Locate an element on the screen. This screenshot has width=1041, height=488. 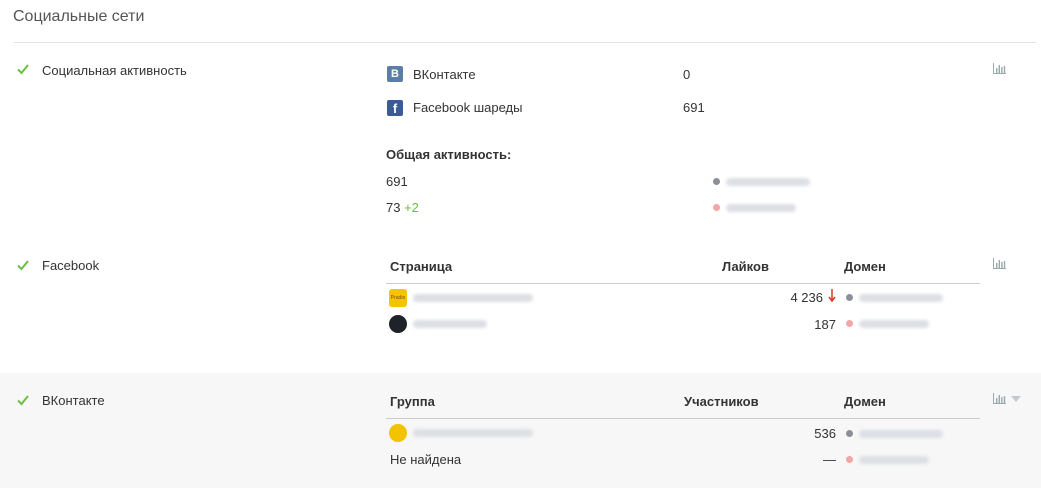
activity-value: 73 is located at coordinates (393, 207).